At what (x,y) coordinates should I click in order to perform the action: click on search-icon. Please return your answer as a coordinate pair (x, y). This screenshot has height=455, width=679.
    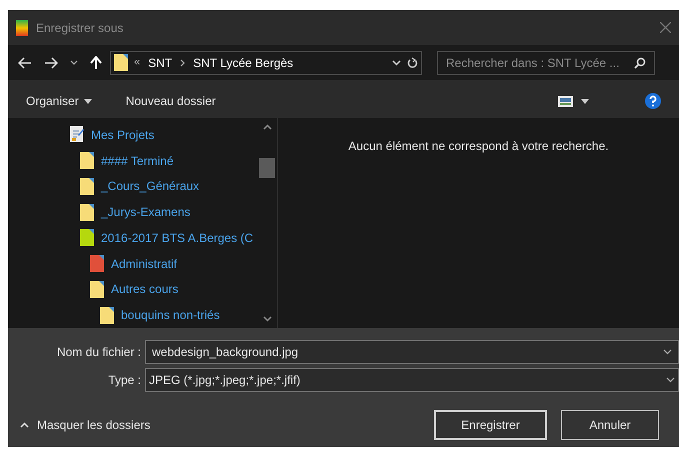
    Looking at the image, I should click on (640, 62).